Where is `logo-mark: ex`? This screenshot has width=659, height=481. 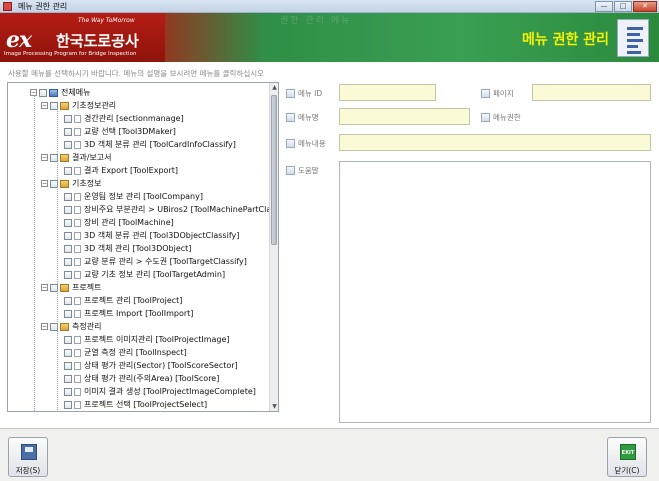 logo-mark: ex is located at coordinates (19, 40).